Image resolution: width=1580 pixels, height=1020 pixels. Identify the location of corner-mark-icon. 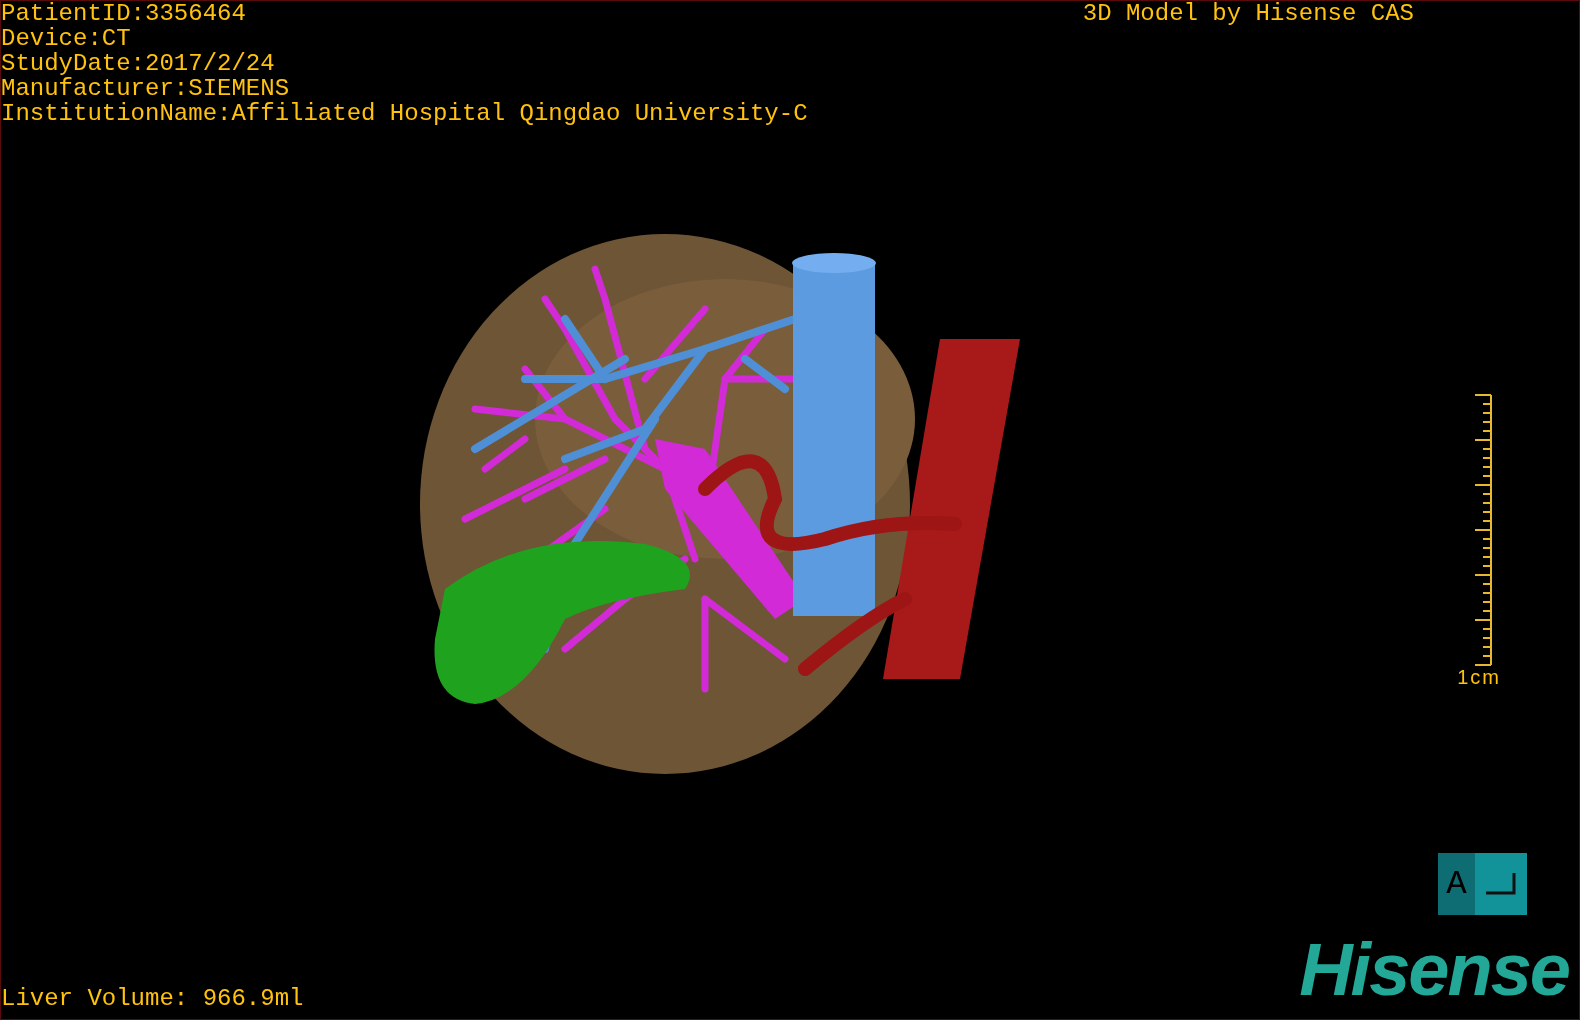
(1501, 884).